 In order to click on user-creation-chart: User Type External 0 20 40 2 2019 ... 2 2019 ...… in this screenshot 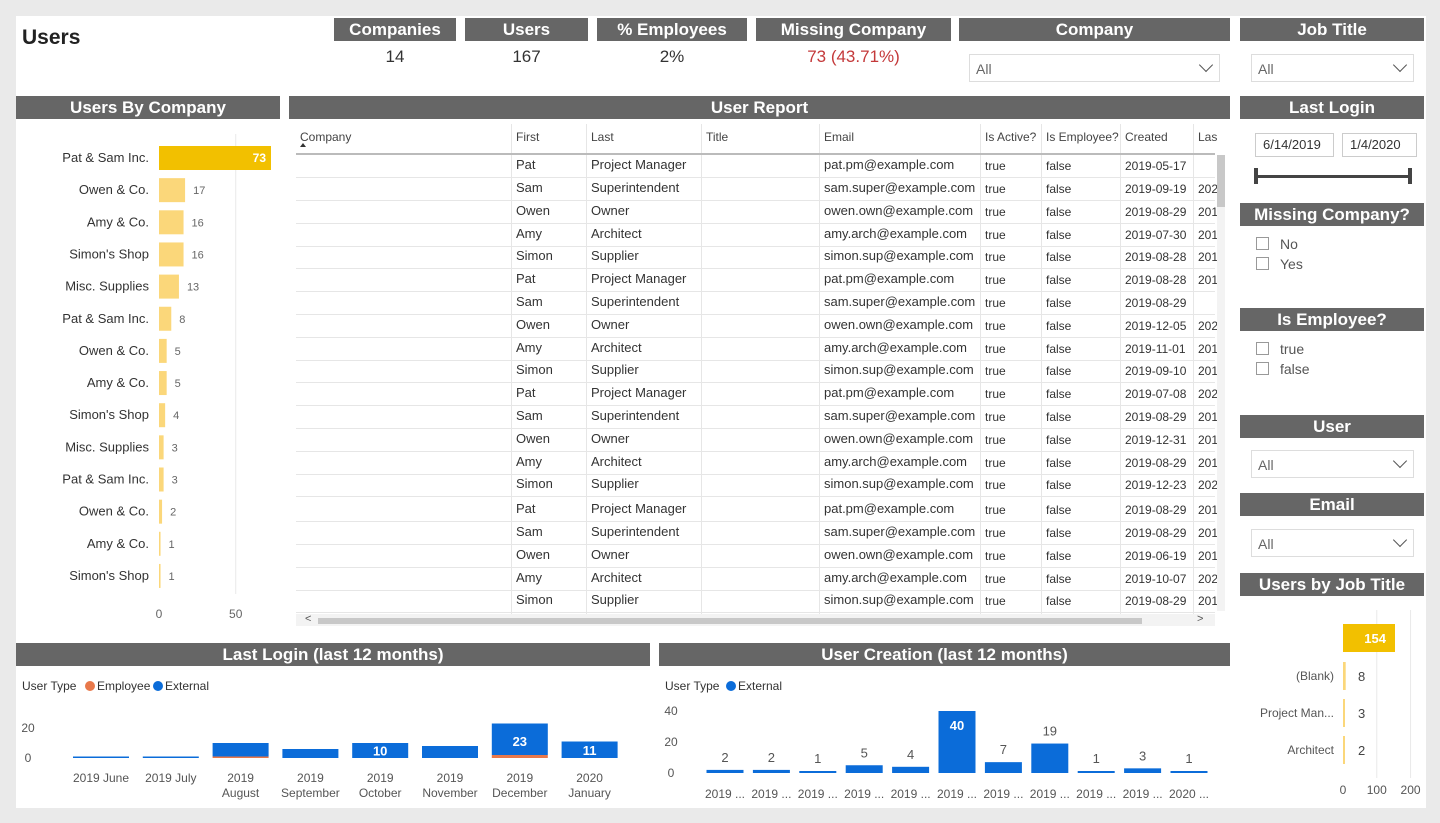, I will do `click(936, 740)`.